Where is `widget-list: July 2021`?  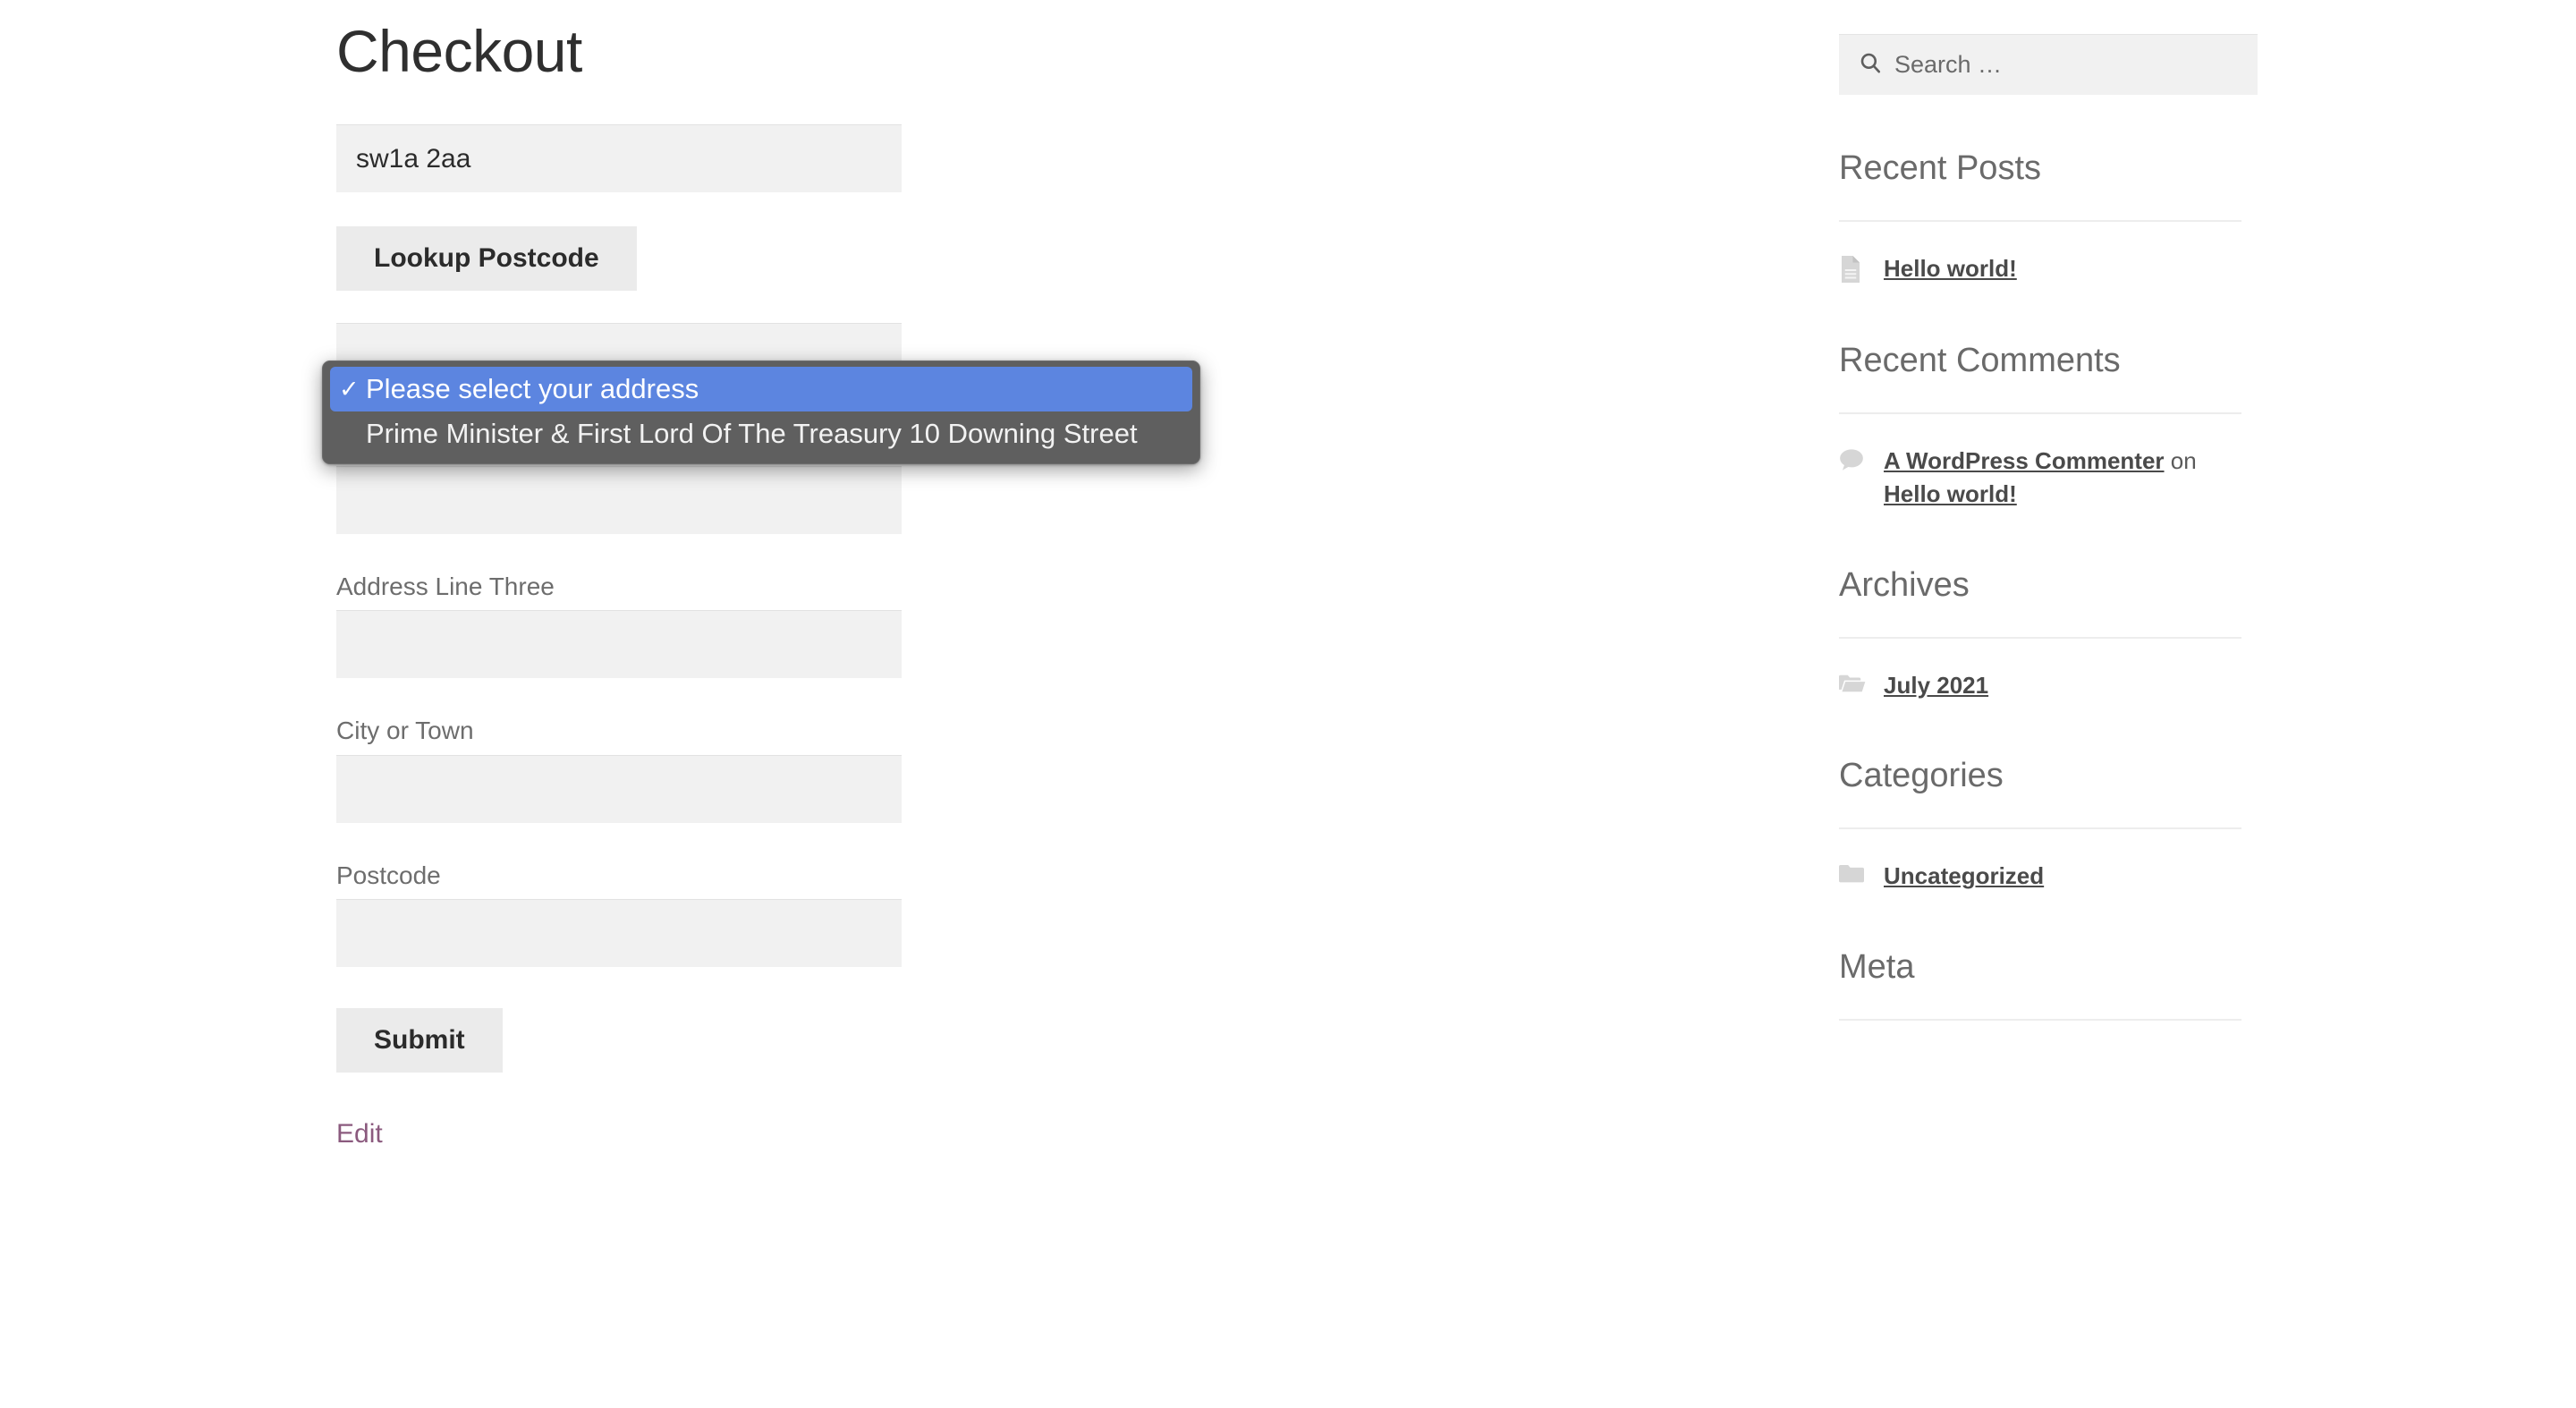 widget-list: July 2021 is located at coordinates (2049, 686).